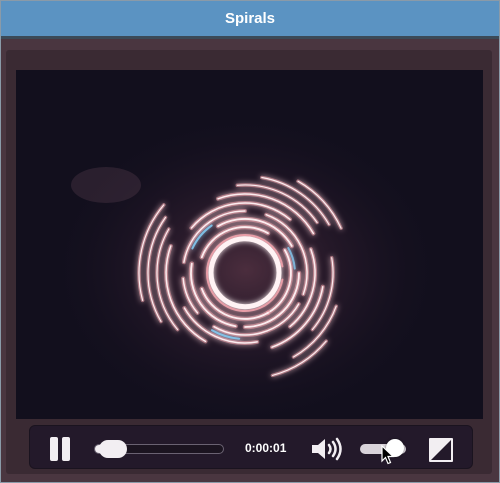 This screenshot has height=483, width=500. I want to click on mute-button, so click(327, 449).